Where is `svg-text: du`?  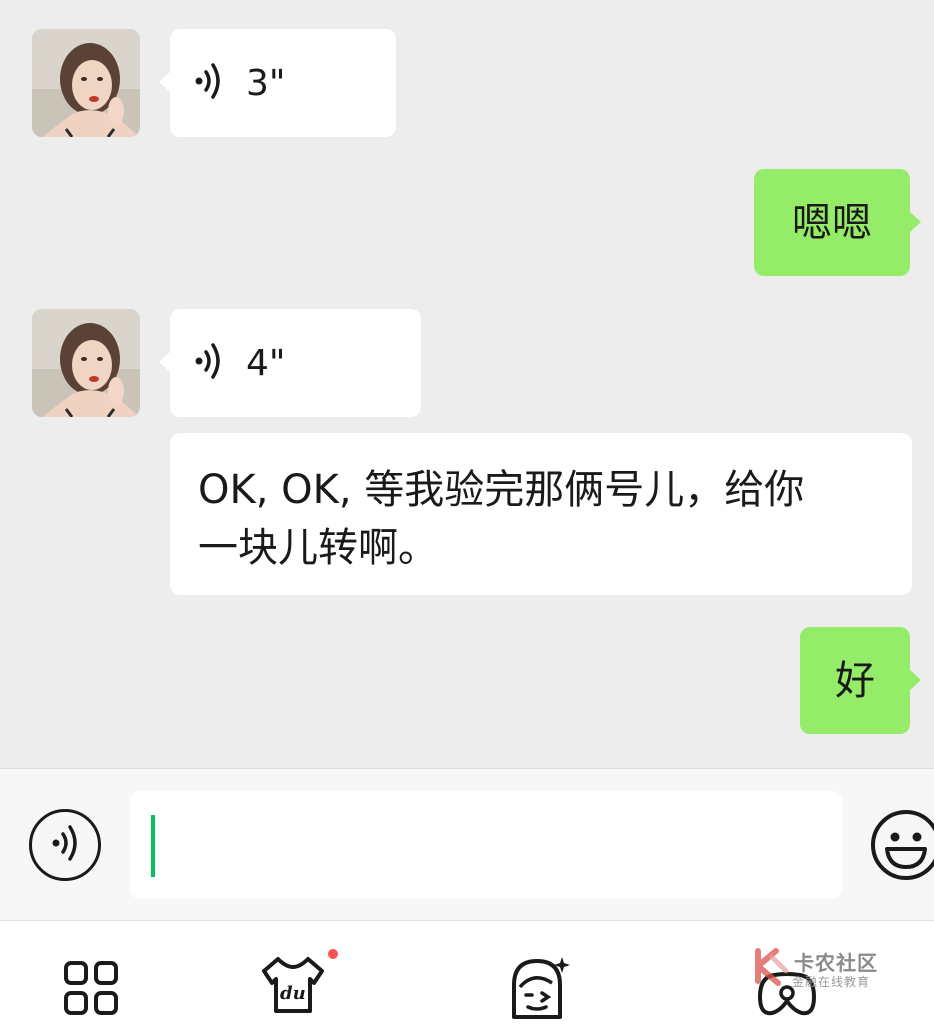 svg-text: du is located at coordinates (293, 993).